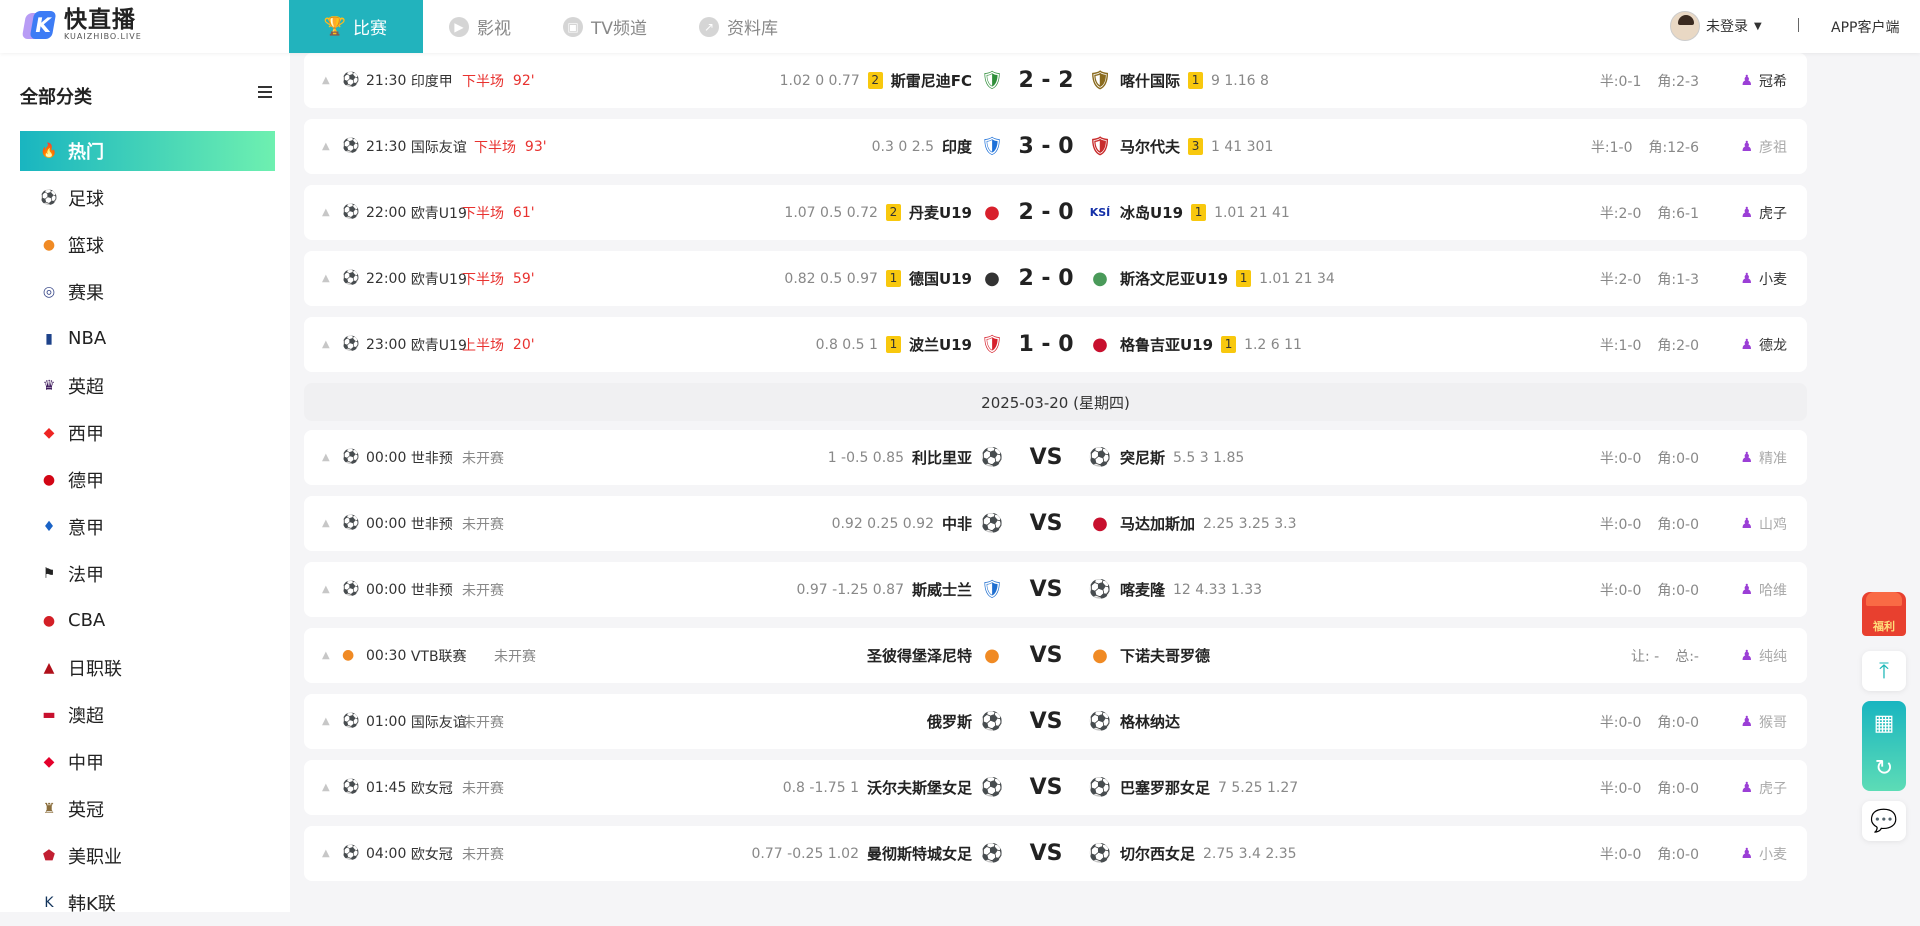 The width and height of the screenshot is (1920, 926). I want to click on away-team-name: 巴塞罗那女足, so click(1165, 787).